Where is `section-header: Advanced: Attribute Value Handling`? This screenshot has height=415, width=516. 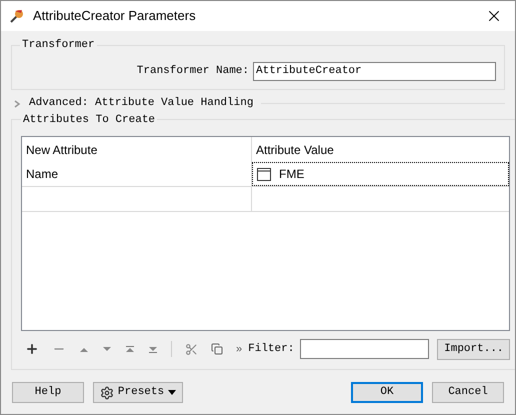
section-header: Advanced: Attribute Value Handling is located at coordinates (141, 103).